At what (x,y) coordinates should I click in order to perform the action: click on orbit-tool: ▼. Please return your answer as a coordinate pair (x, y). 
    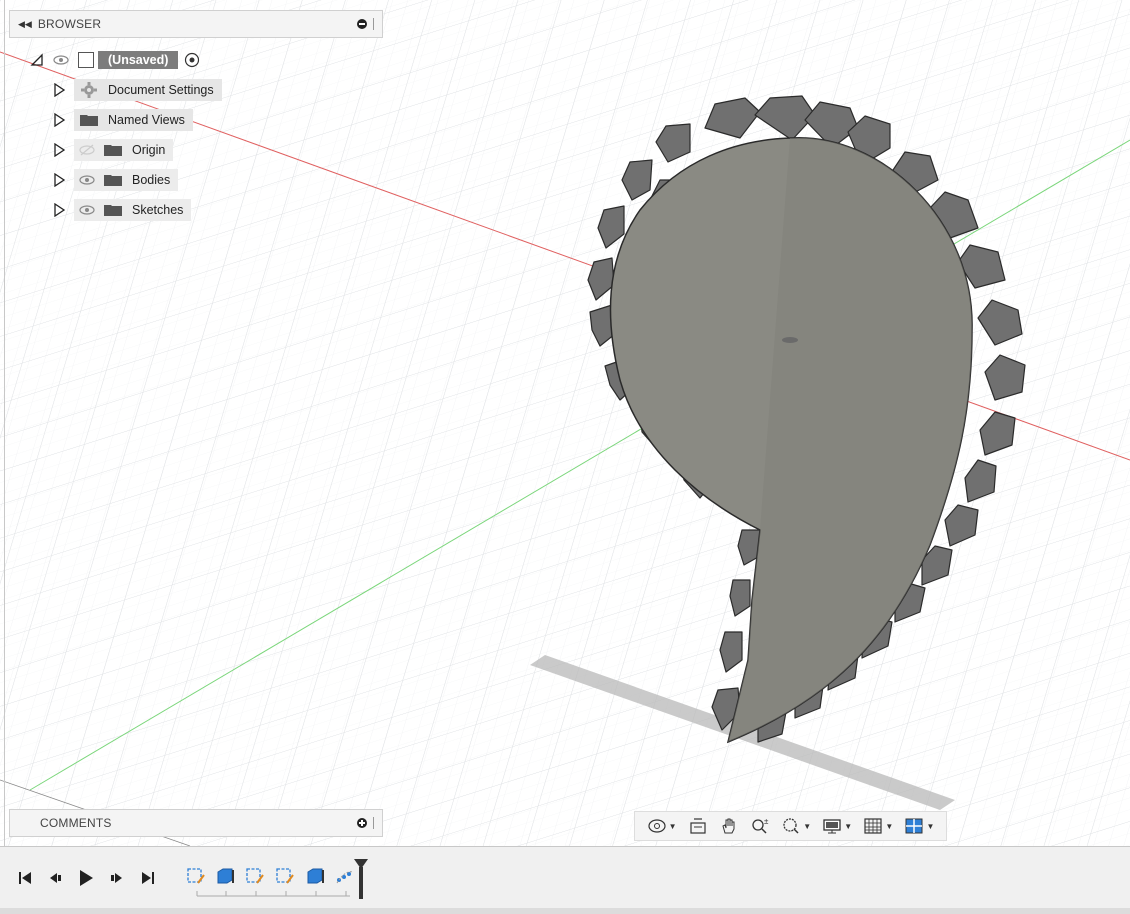
    Looking at the image, I should click on (662, 826).